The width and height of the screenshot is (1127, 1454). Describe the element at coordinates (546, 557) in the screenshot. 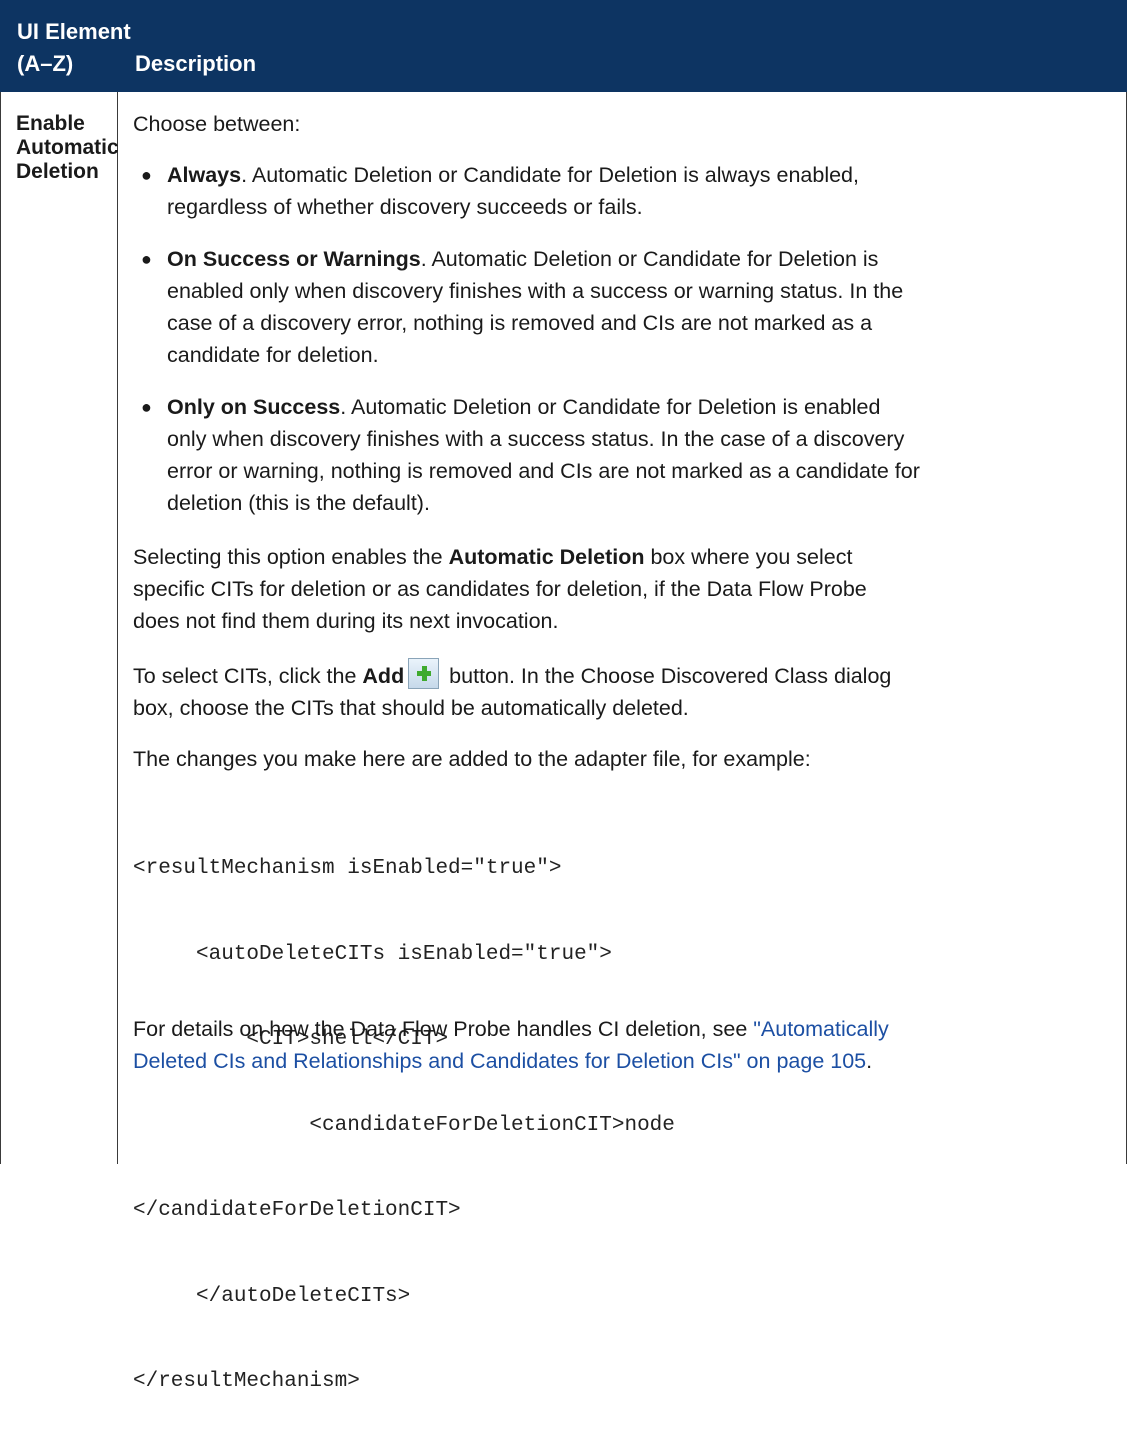

I see `automatic-deletion-term: Automatic Deletion` at that location.